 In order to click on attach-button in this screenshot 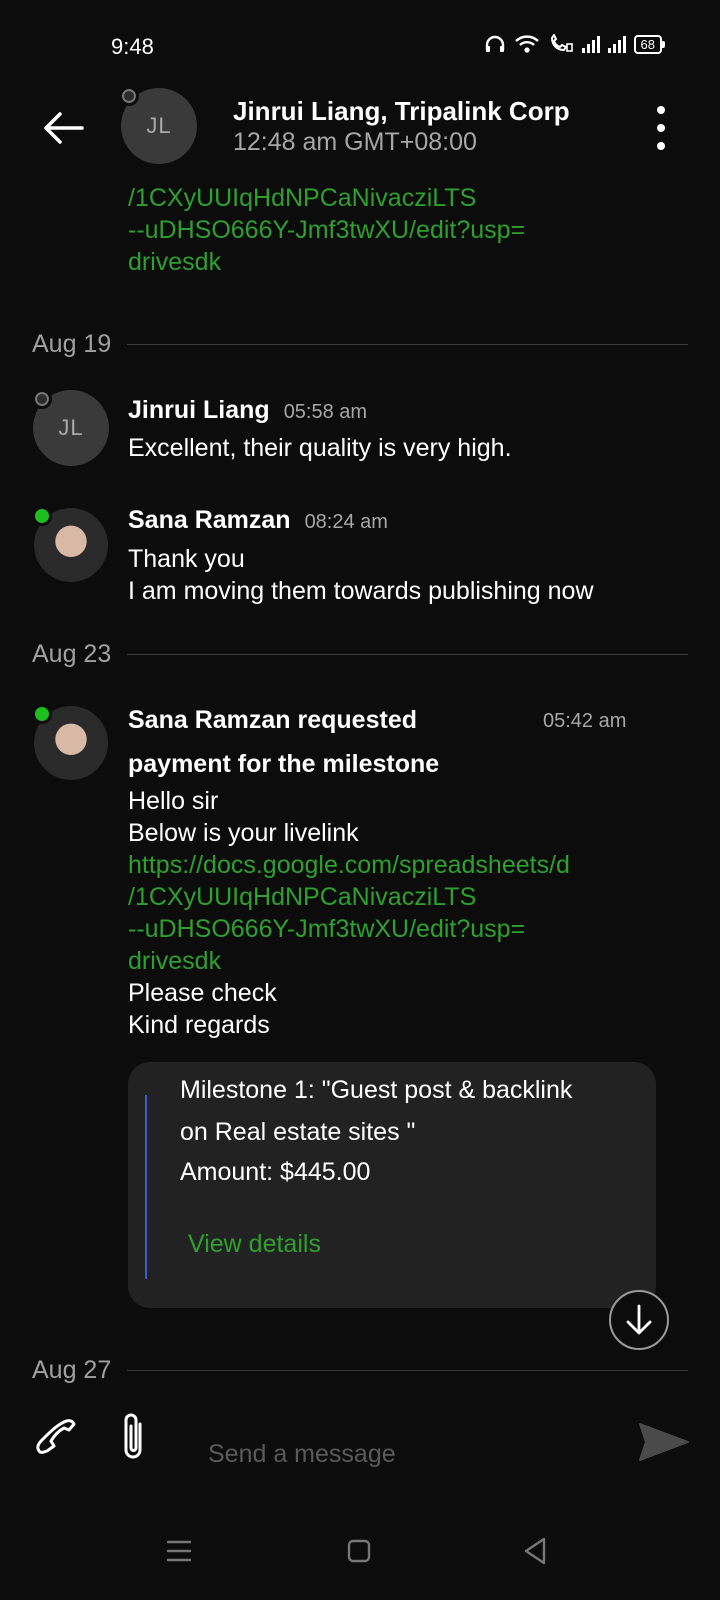, I will do `click(133, 1437)`.